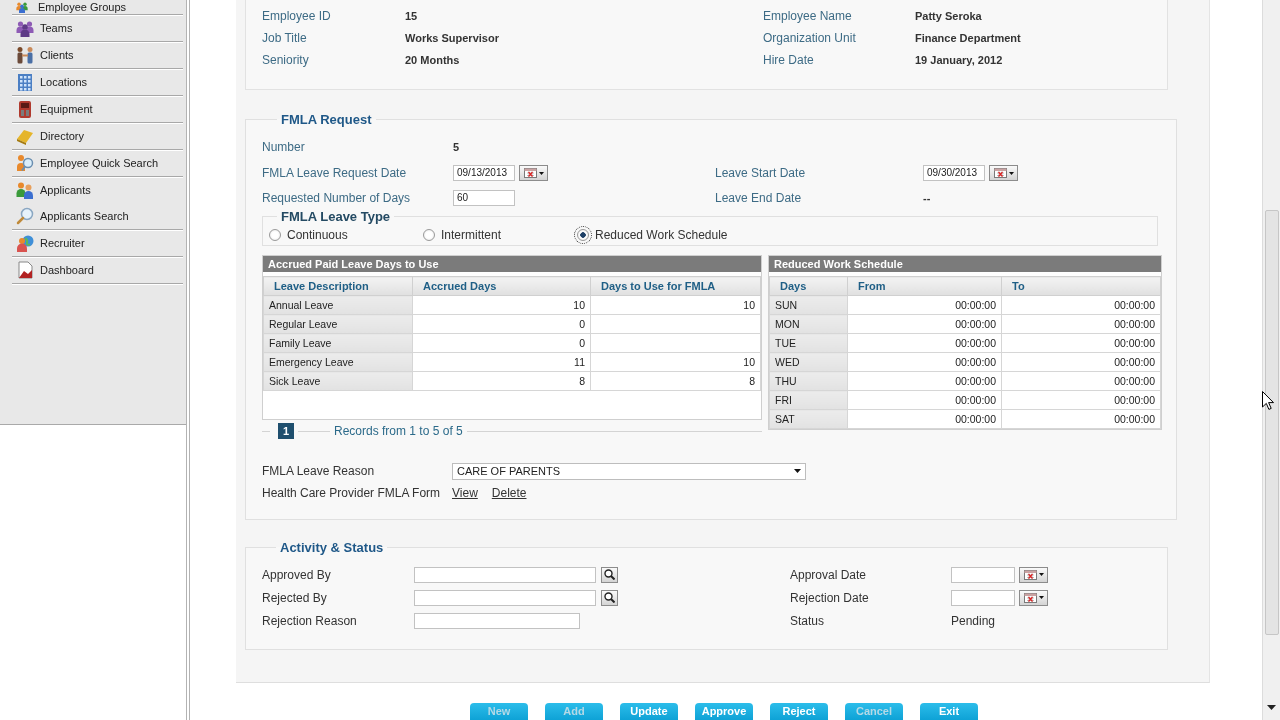 The width and height of the screenshot is (1280, 720). I want to click on field-label: Rejection Date, so click(829, 597).